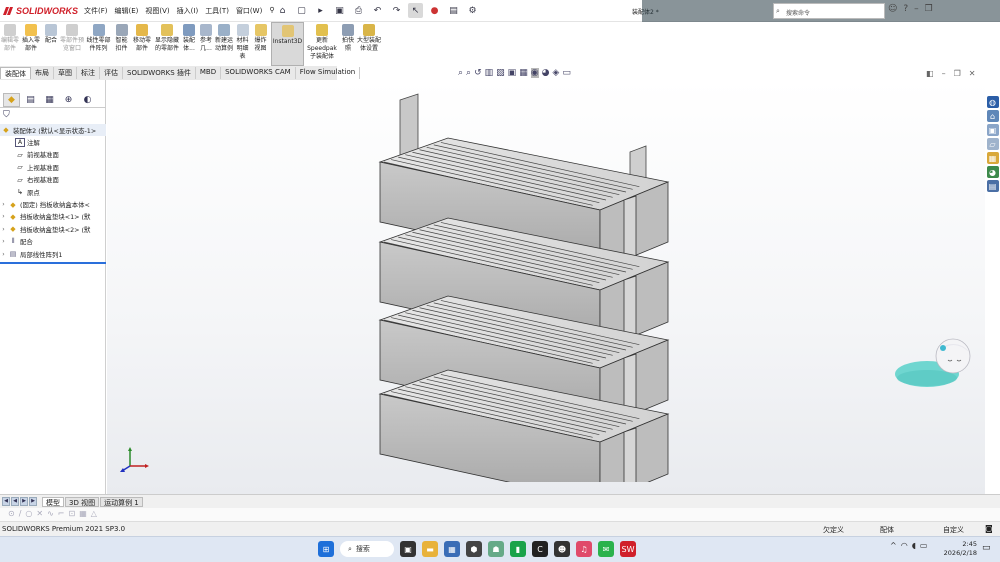 This screenshot has height=562, width=1000. Describe the element at coordinates (127, 11) in the screenshot. I see `menu-edit: 编辑(E)` at that location.